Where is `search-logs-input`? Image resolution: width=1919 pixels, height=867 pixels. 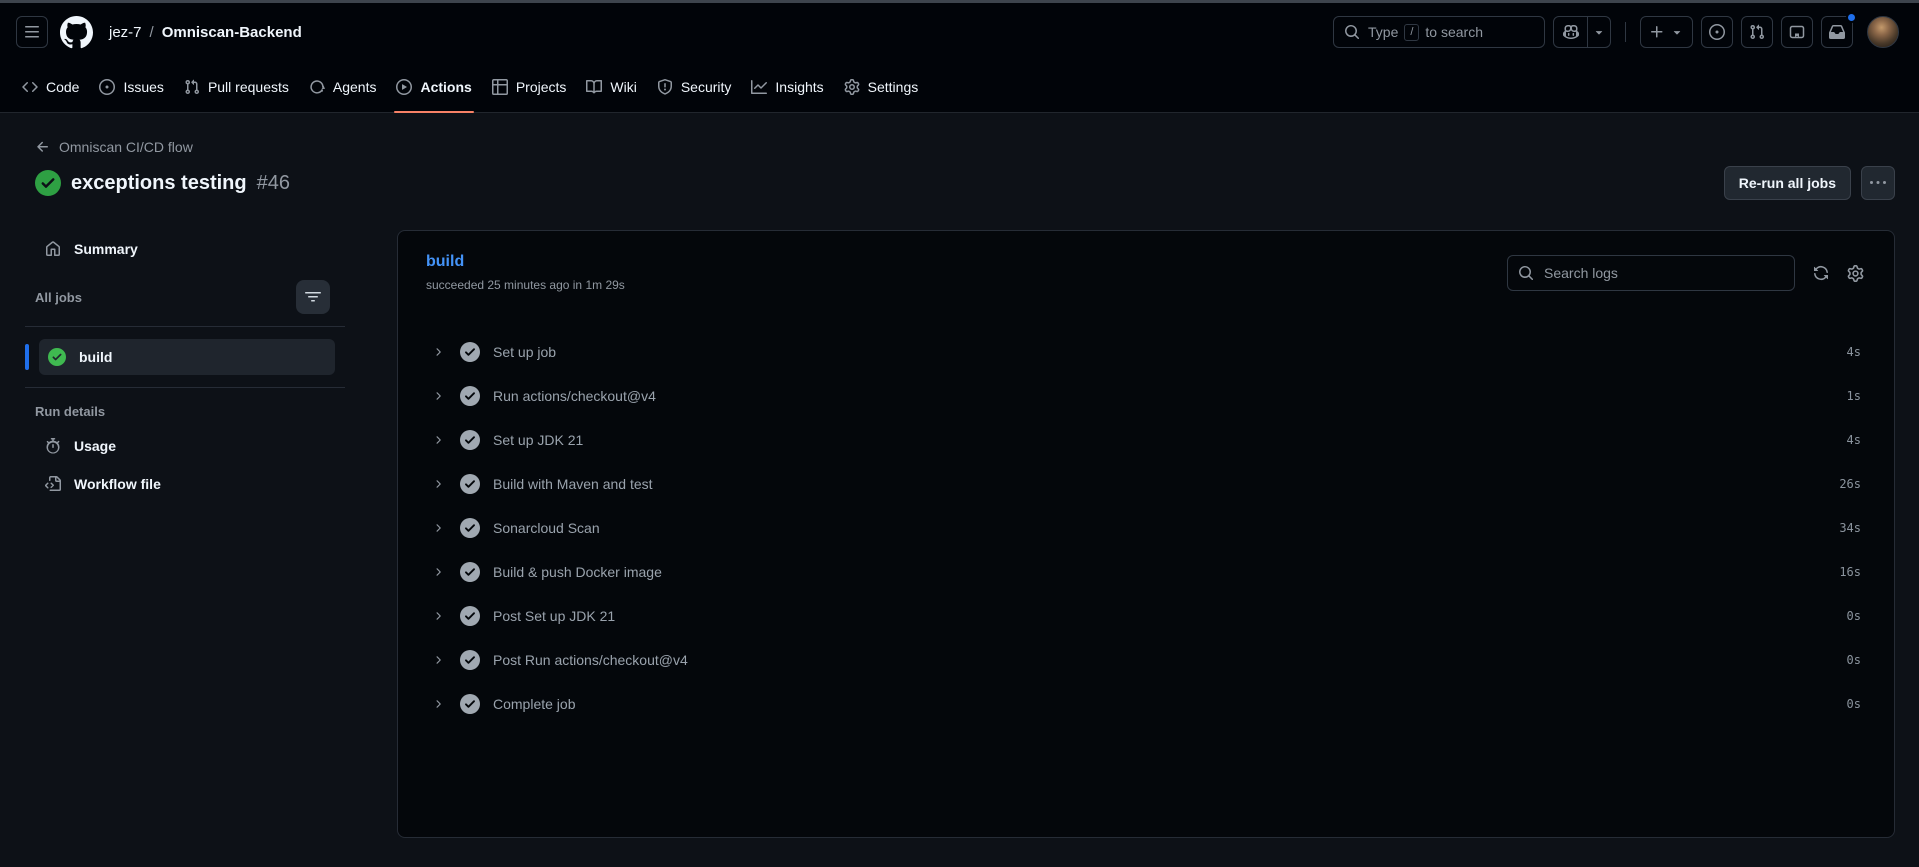
search-logs-input is located at coordinates (1663, 273).